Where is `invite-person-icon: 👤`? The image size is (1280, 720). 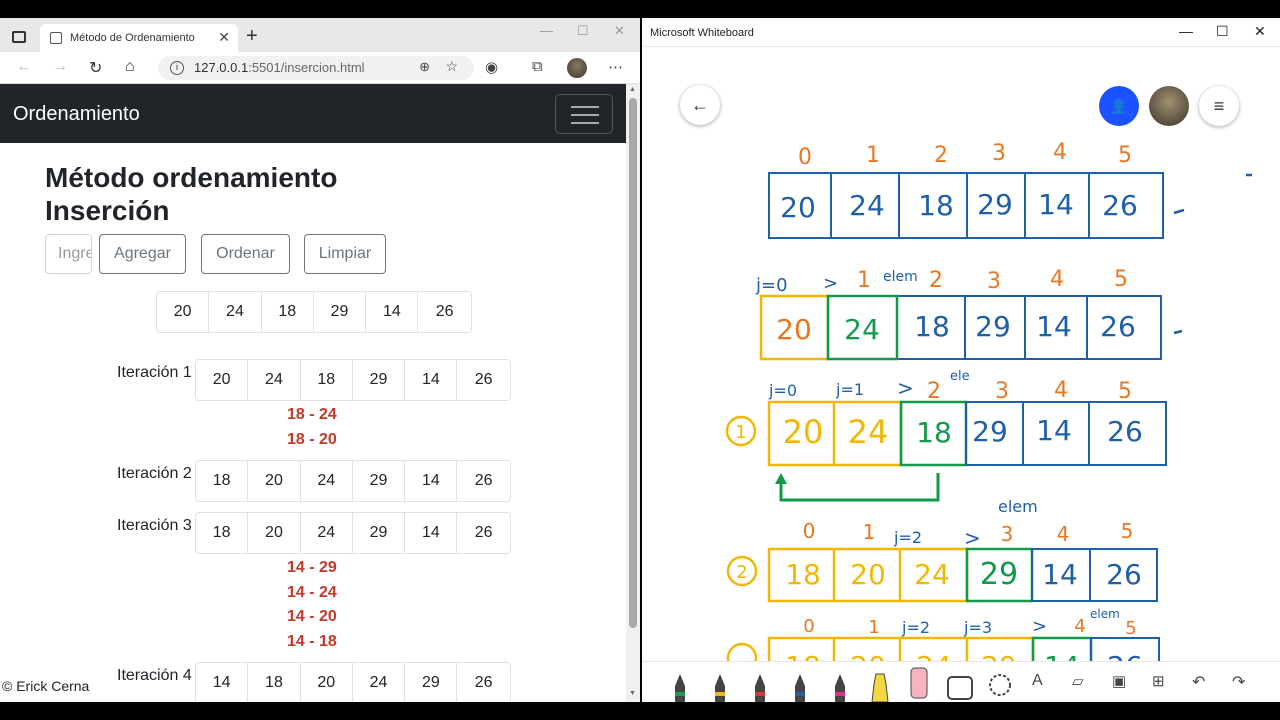
invite-person-icon: 👤 is located at coordinates (1119, 106).